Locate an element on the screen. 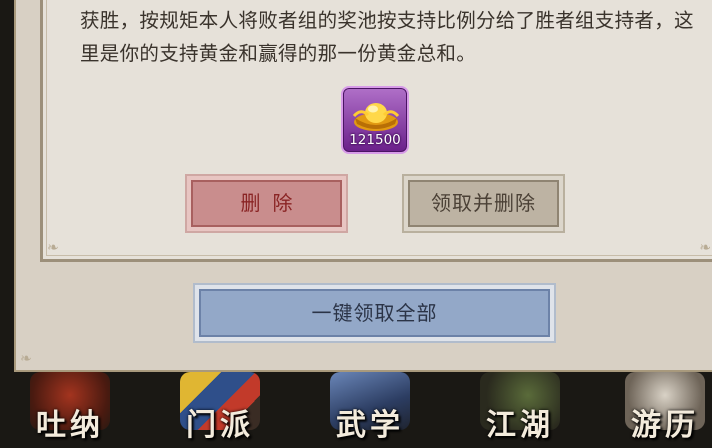  reward-quantity: 121500 is located at coordinates (375, 140).